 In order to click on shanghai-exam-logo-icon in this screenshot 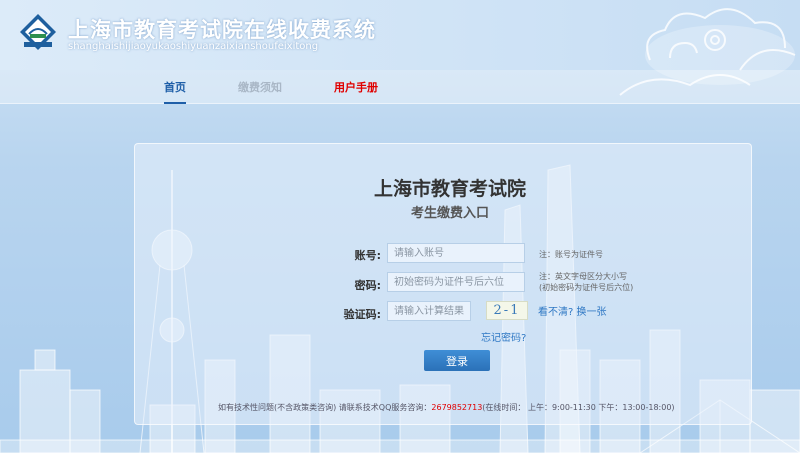, I will do `click(38, 32)`.